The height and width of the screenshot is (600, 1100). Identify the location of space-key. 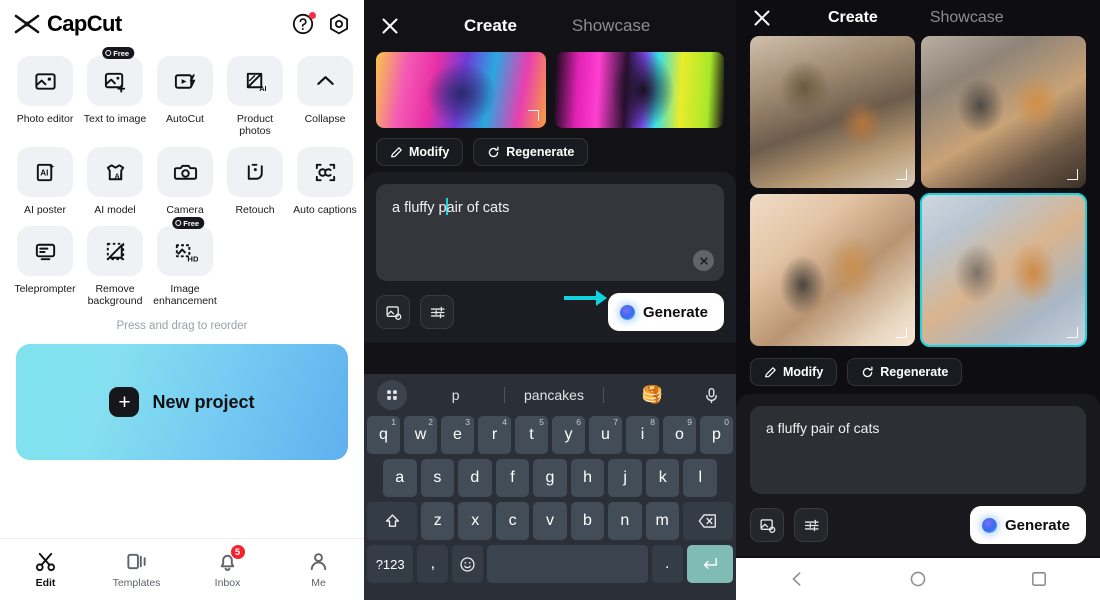
(567, 564).